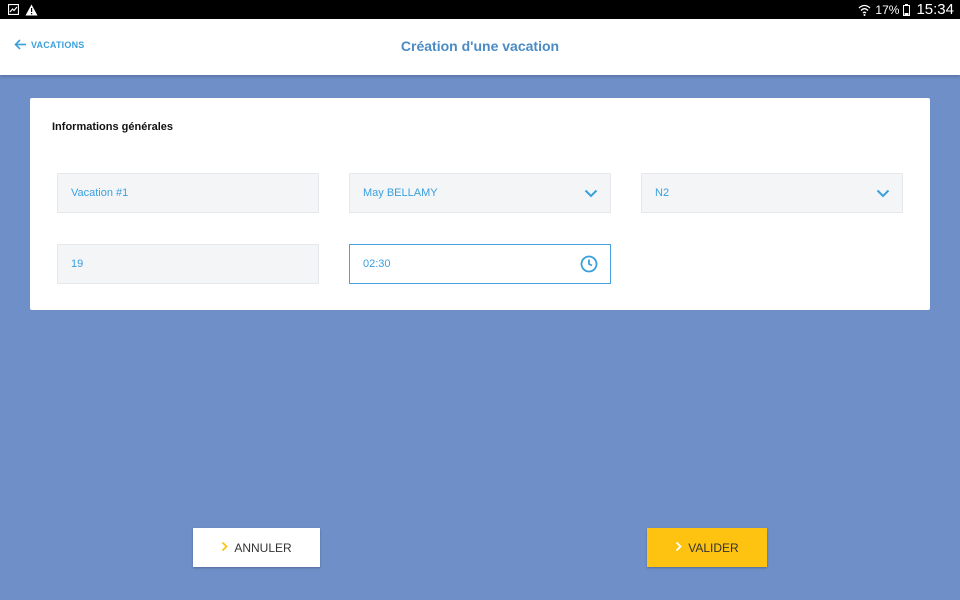 This screenshot has width=960, height=600. What do you see at coordinates (887, 9) in the screenshot?
I see `battery-percent: 17%` at bounding box center [887, 9].